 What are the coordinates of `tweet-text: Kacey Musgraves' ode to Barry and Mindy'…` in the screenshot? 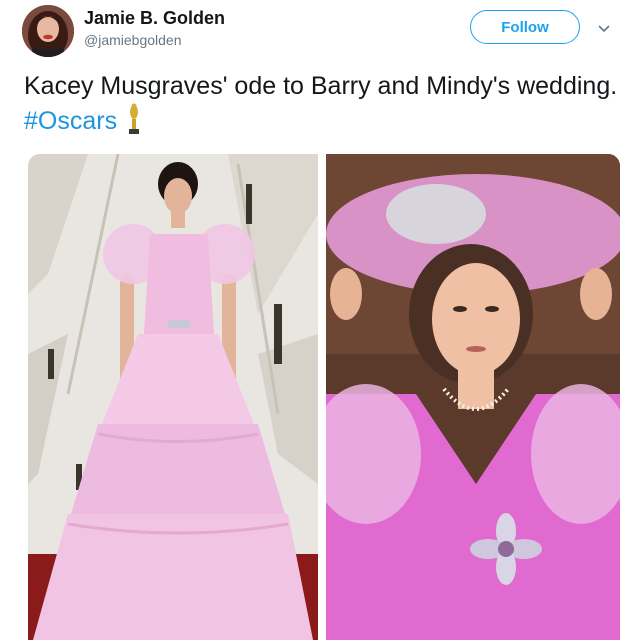 It's located at (324, 104).